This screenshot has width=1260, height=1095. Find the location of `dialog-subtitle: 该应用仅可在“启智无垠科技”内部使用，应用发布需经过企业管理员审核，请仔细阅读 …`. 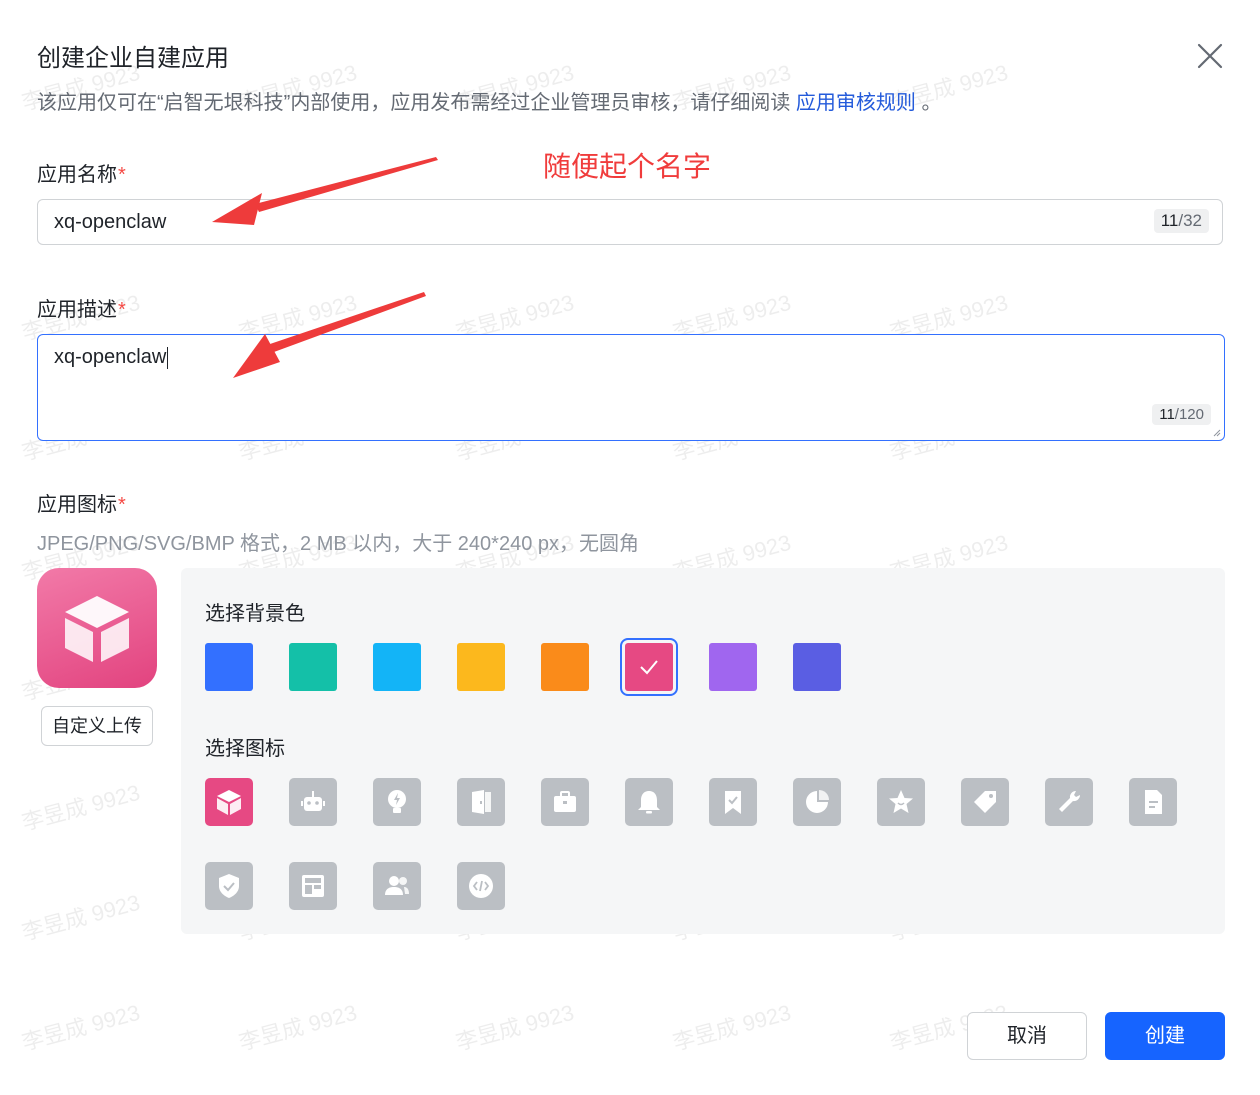

dialog-subtitle: 该应用仅可在“启智无垠科技”内部使用，应用发布需经过企业管理员审核，请仔细阅读 … is located at coordinates (489, 100).